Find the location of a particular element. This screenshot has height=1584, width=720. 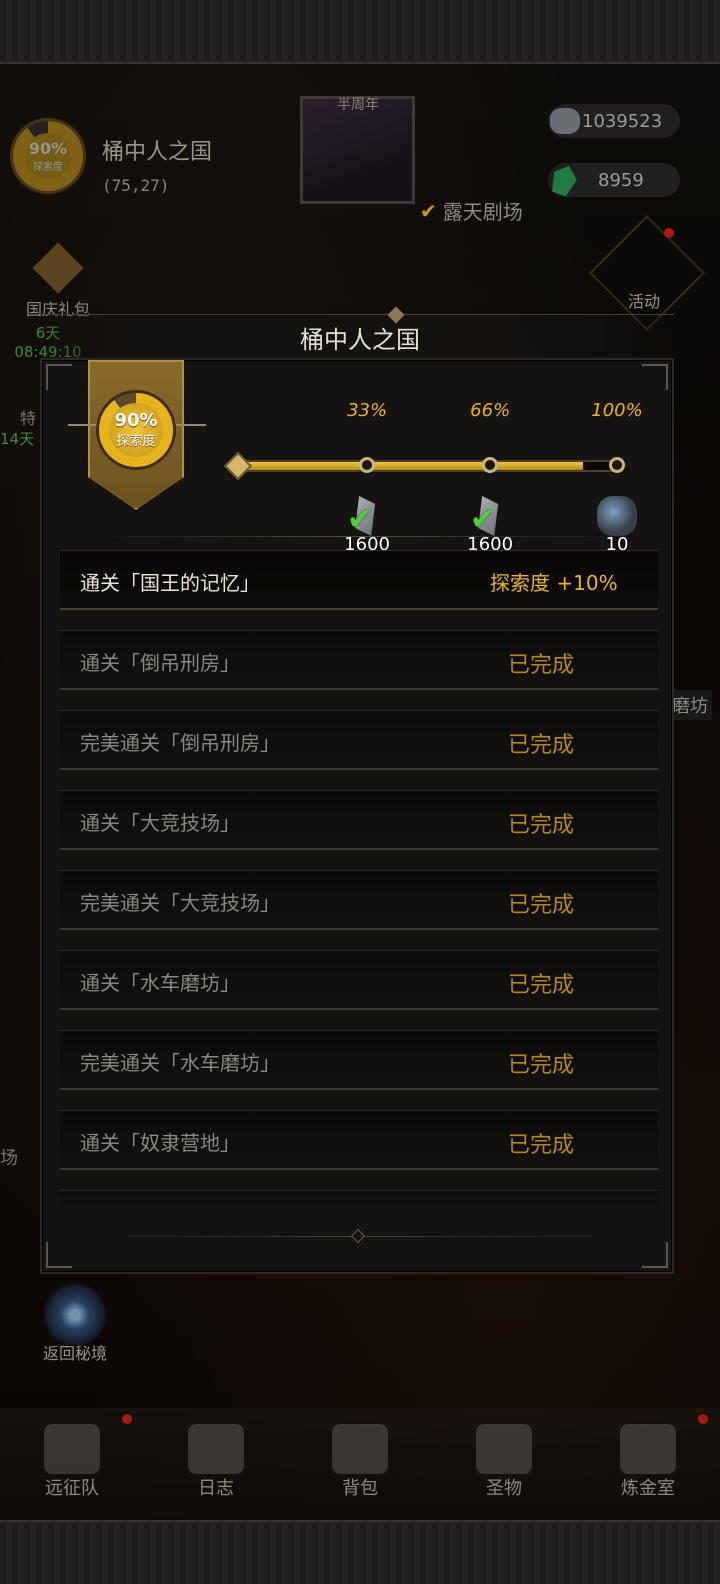

banner-percent: 90% is located at coordinates (136, 420).